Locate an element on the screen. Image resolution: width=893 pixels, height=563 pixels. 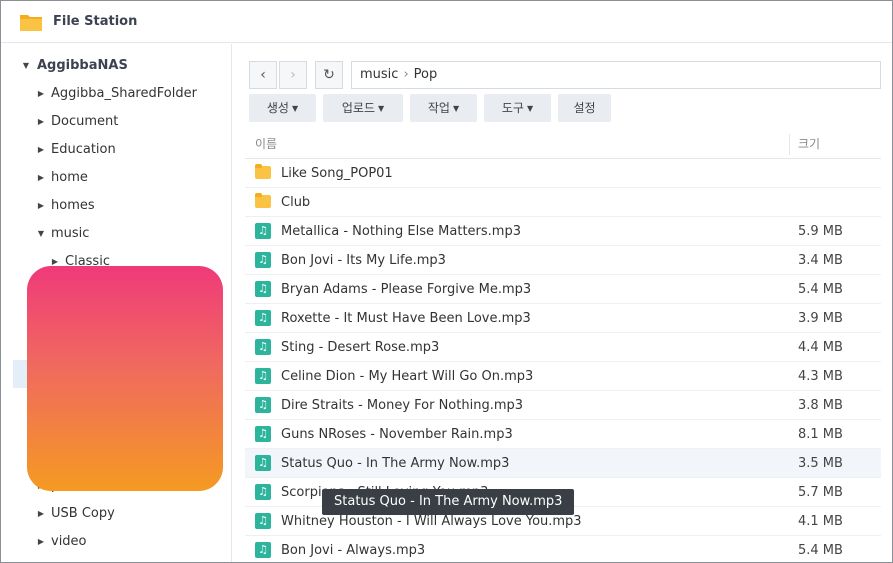
file-size: 3.9 MB is located at coordinates (820, 318).